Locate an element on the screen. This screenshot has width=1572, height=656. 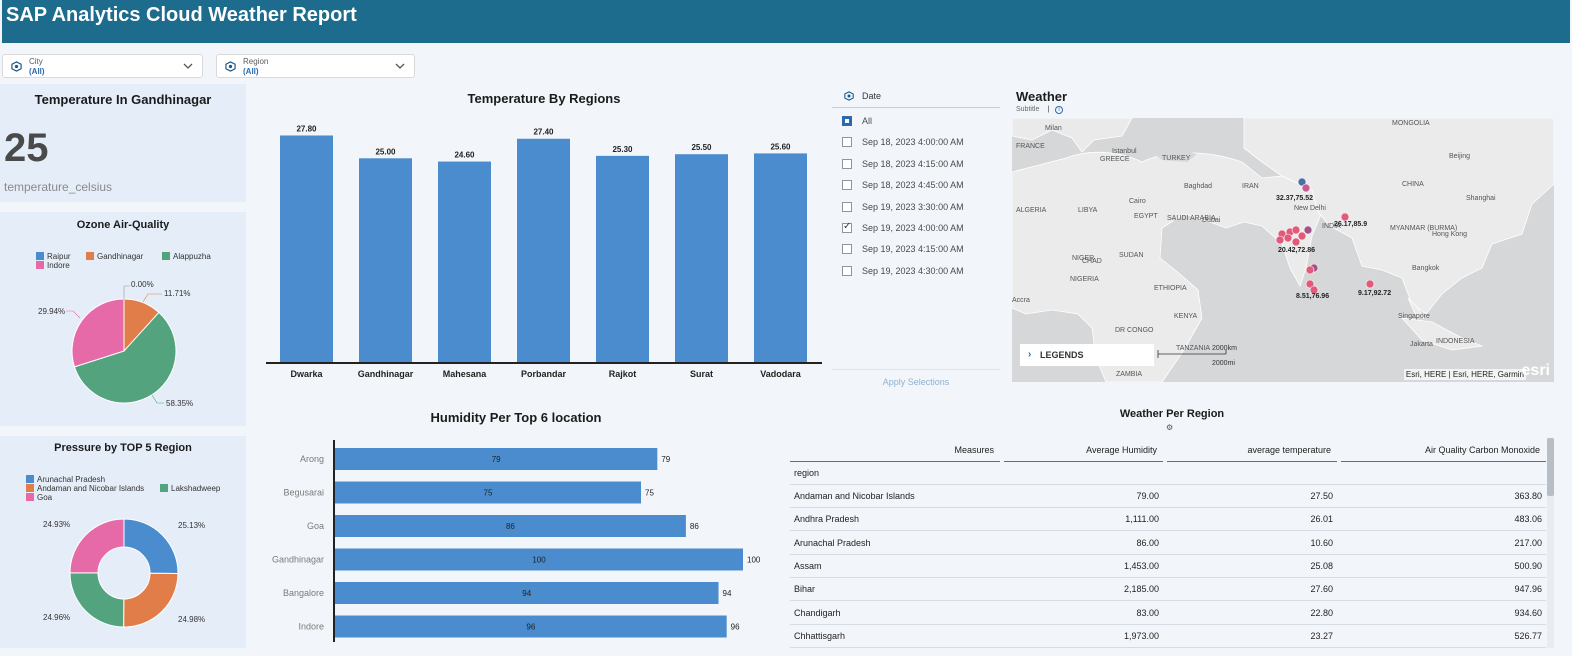
table-header-cell: Average Humidity is located at coordinates (1083, 450).